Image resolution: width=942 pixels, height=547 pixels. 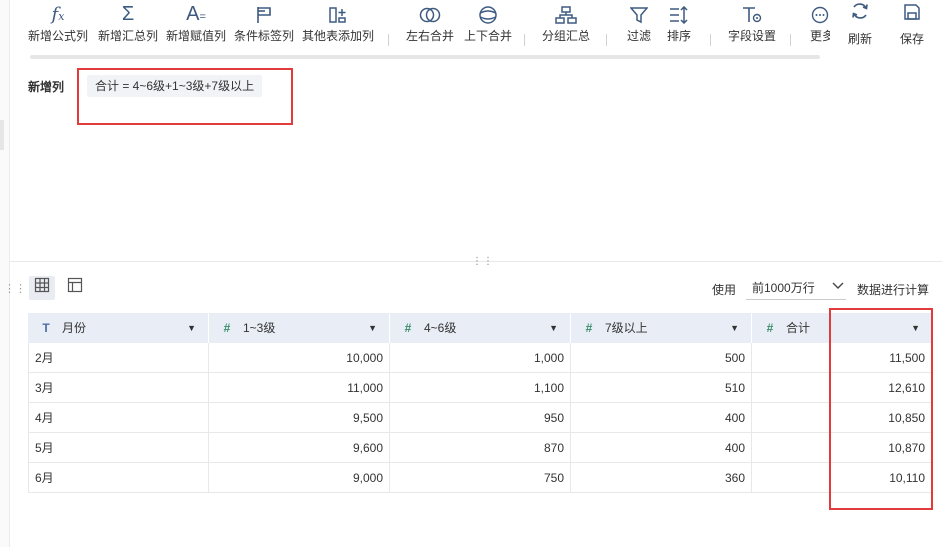 What do you see at coordinates (118, 418) in the screenshot?
I see `table-cell: 4月` at bounding box center [118, 418].